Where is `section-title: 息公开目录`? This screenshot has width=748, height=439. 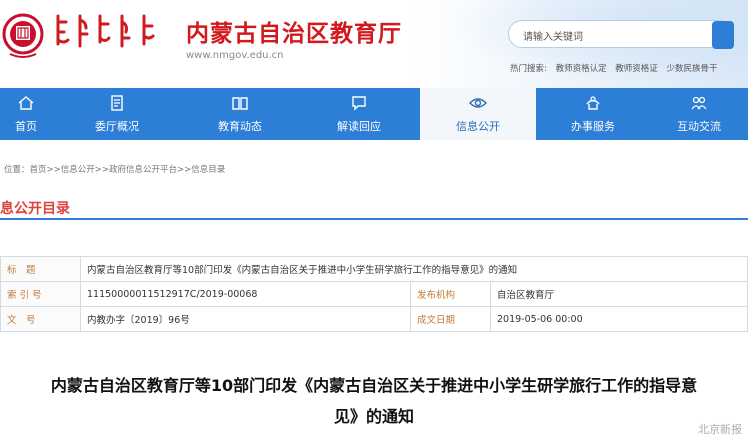 section-title: 息公开目录 is located at coordinates (35, 209).